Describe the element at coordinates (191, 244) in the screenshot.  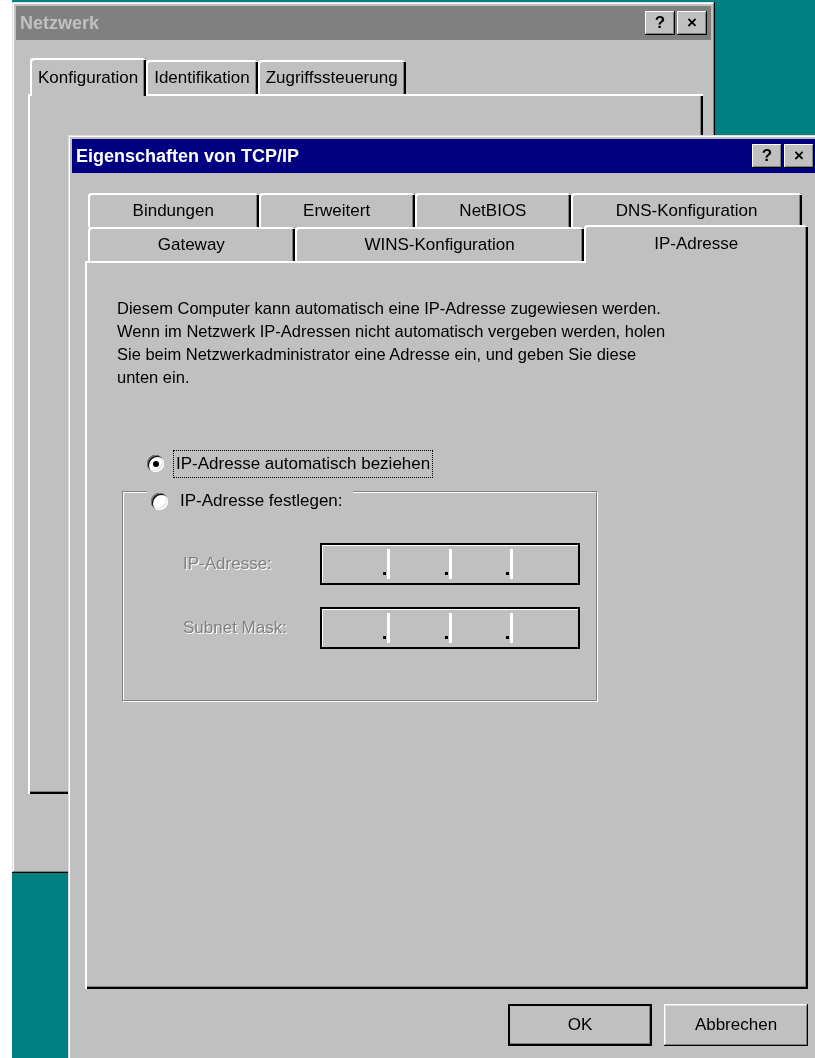
I see `tab: Gateway` at that location.